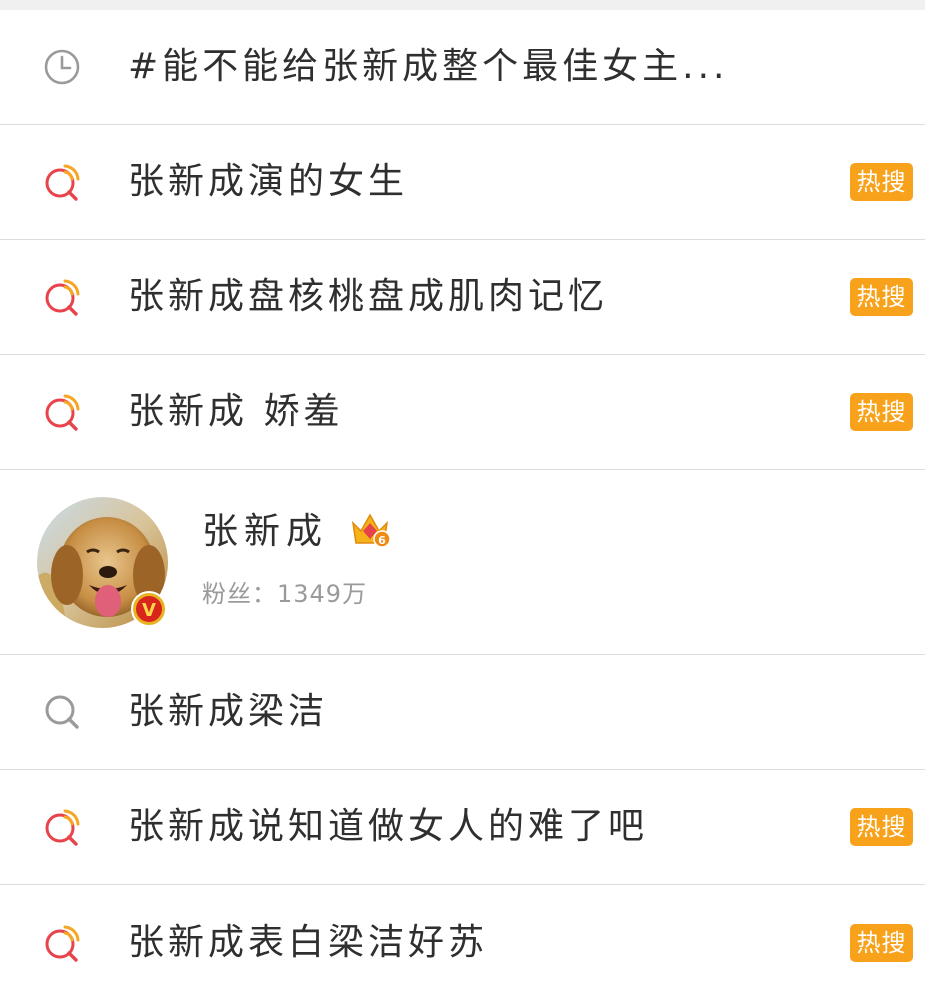 The width and height of the screenshot is (925, 1000). What do you see at coordinates (265, 531) in the screenshot?
I see `user-name: 张新成` at bounding box center [265, 531].